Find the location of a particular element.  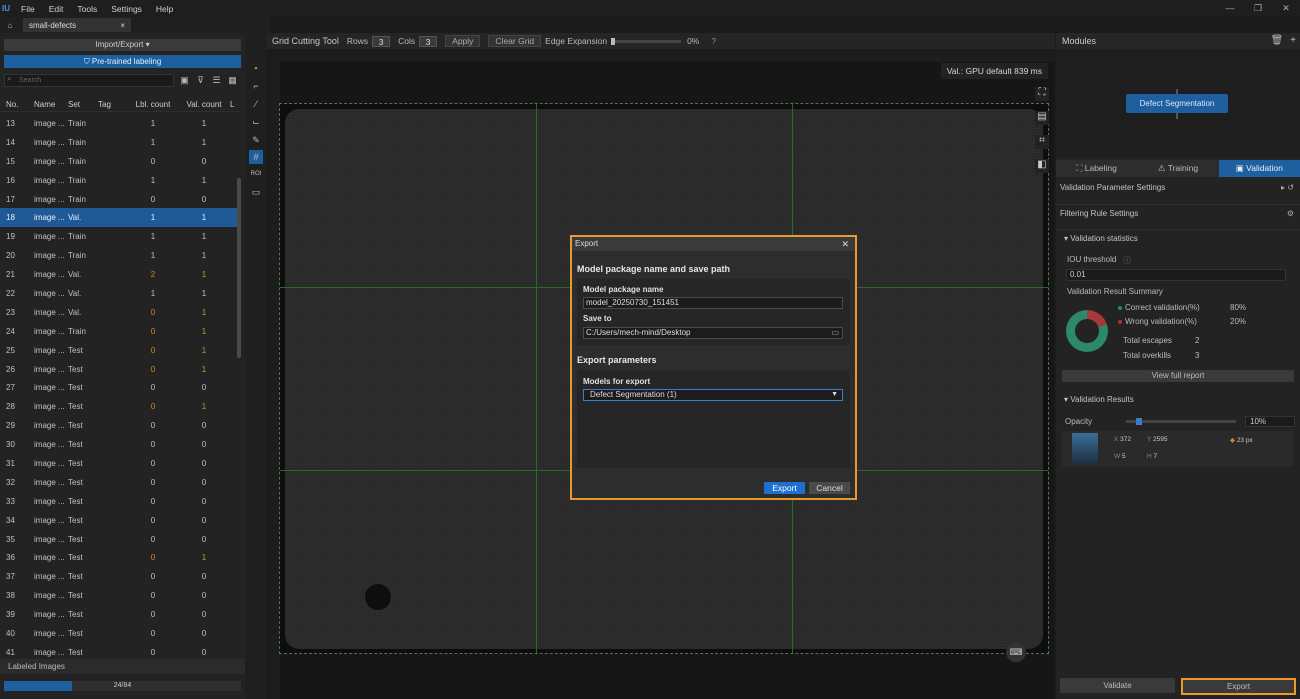

filter-icon: ⊽ is located at coordinates (200, 80).